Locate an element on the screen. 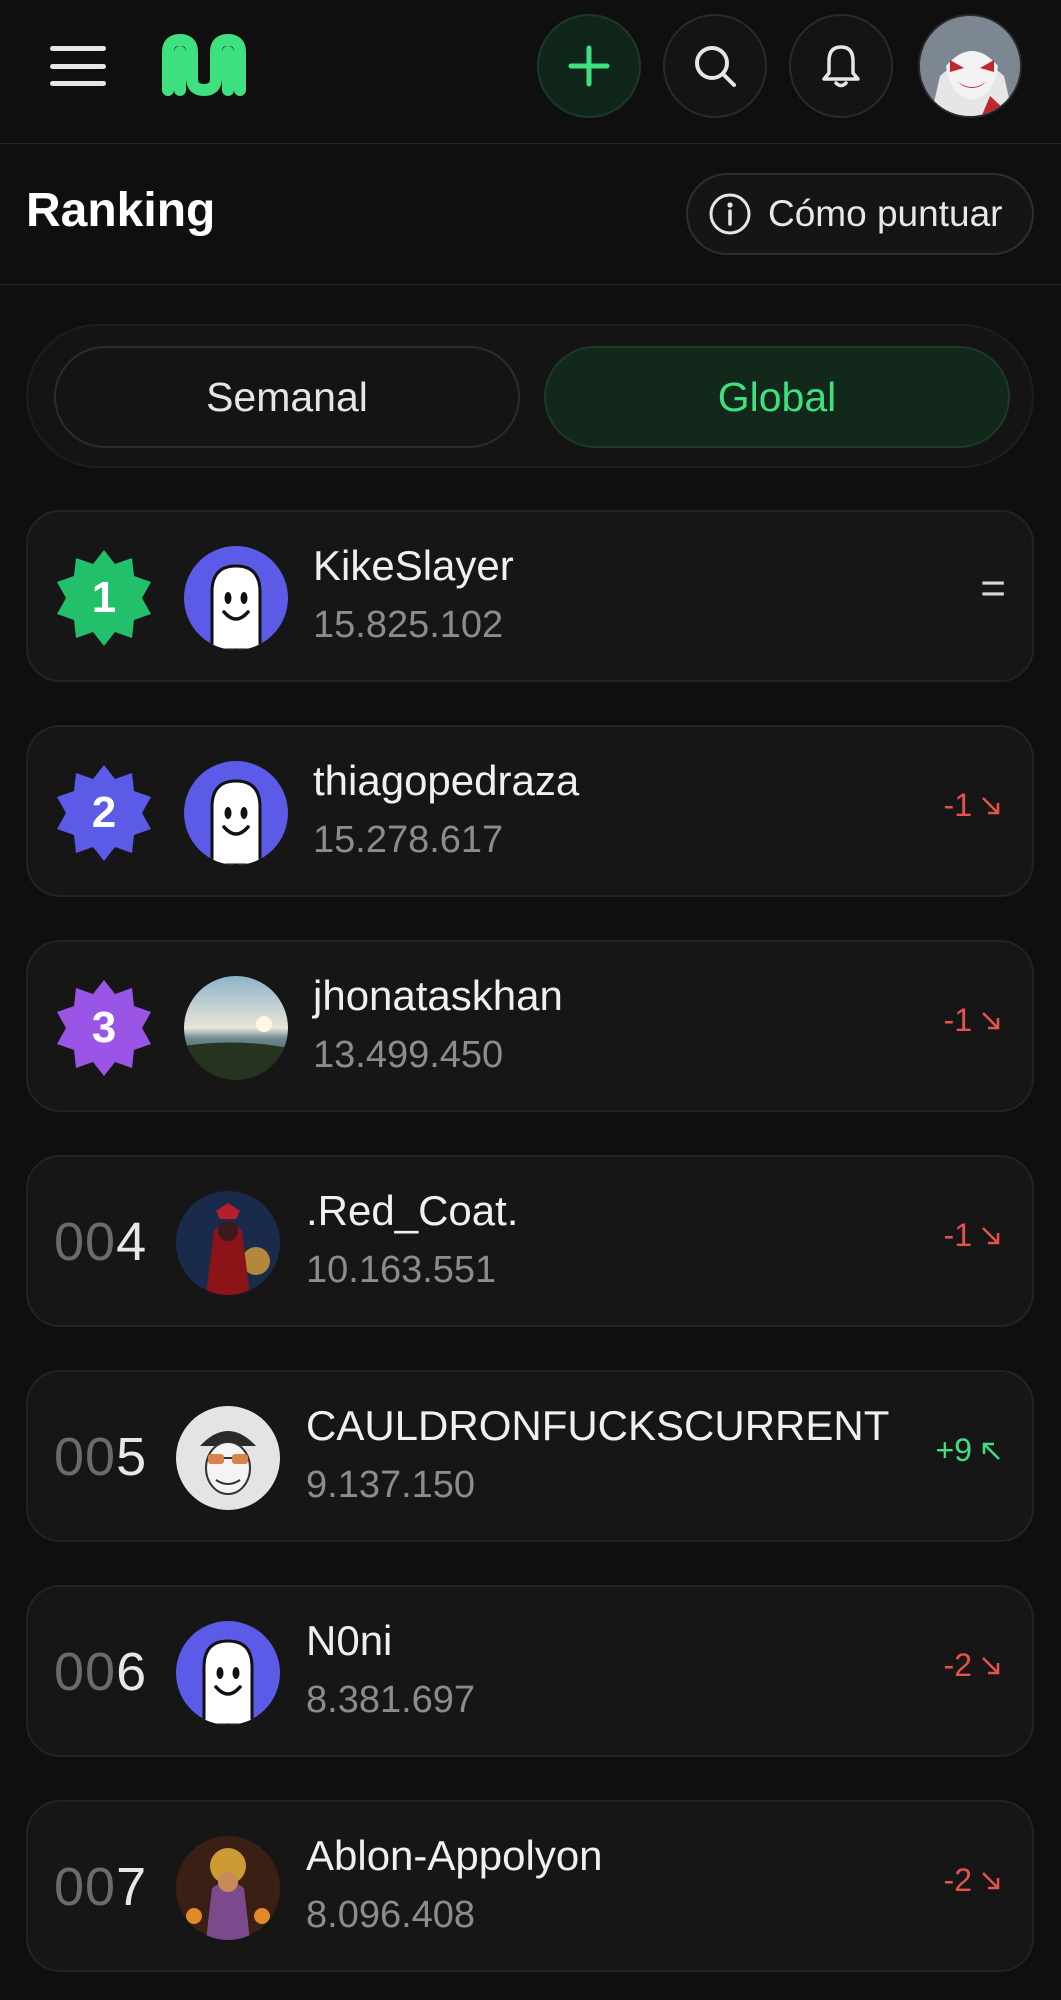  rank-number: 007 is located at coordinates (100, 1887).